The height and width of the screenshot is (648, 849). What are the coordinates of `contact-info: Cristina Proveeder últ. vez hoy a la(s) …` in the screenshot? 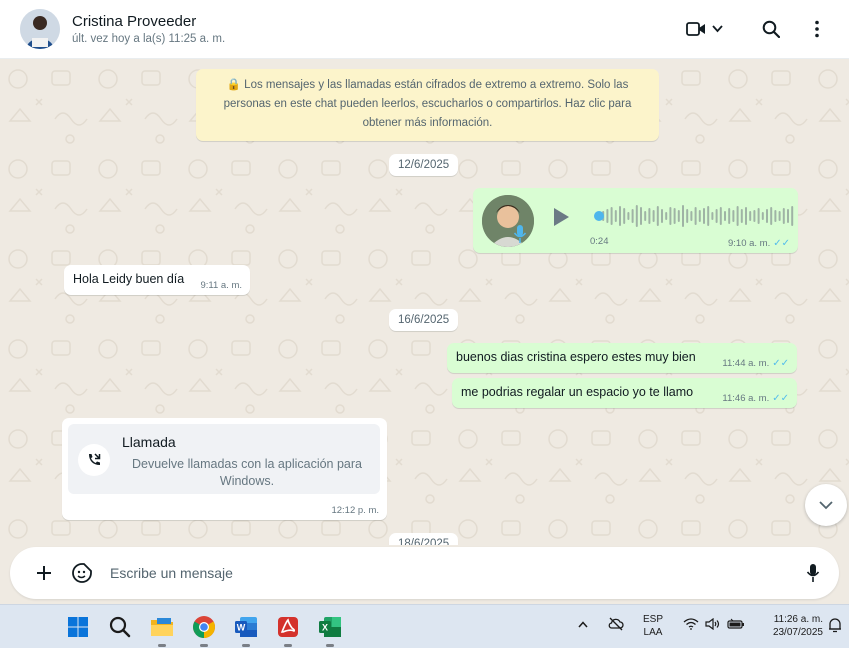 It's located at (375, 29).